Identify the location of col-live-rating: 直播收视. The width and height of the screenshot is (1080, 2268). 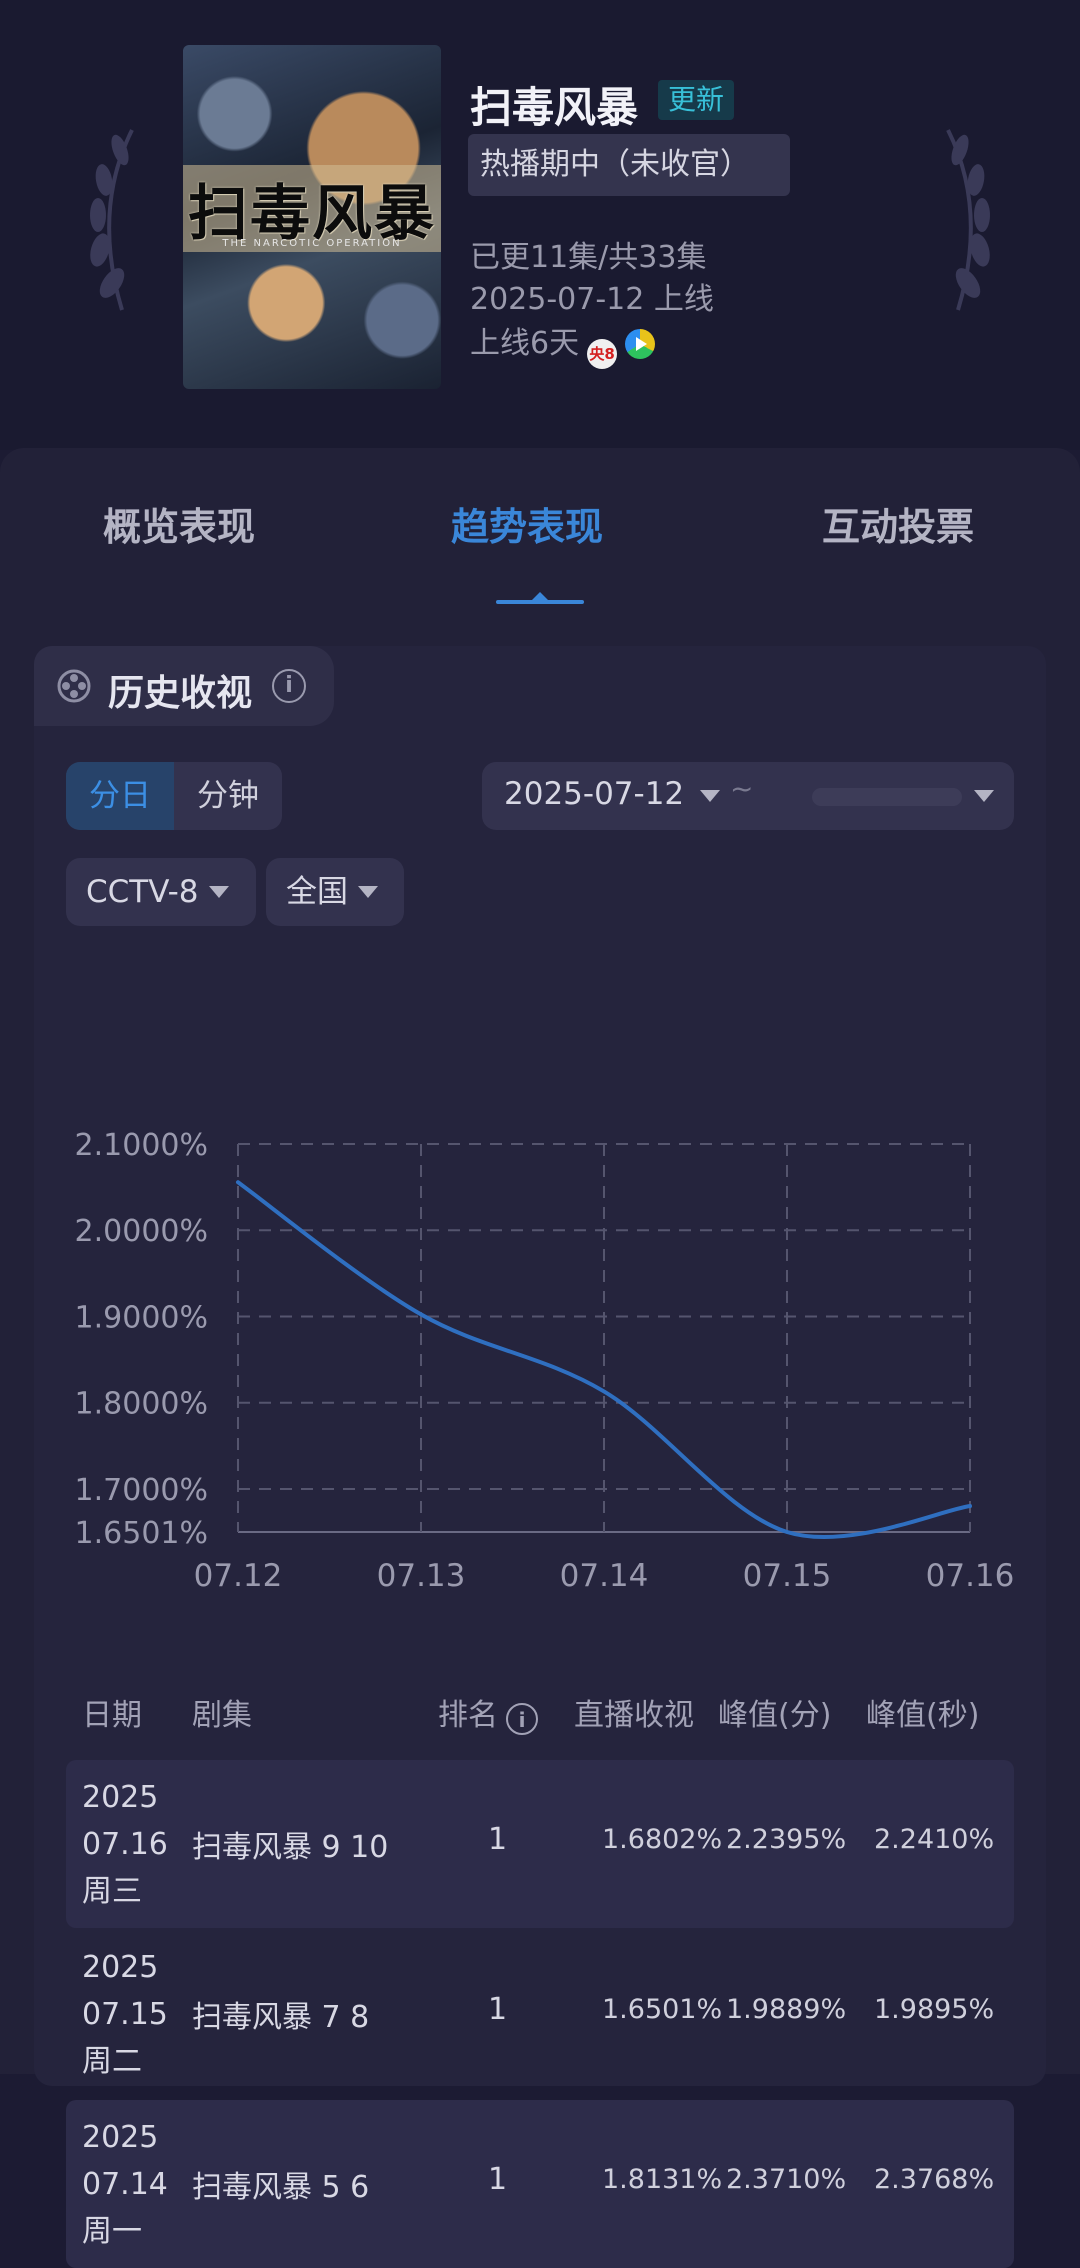
(634, 1715).